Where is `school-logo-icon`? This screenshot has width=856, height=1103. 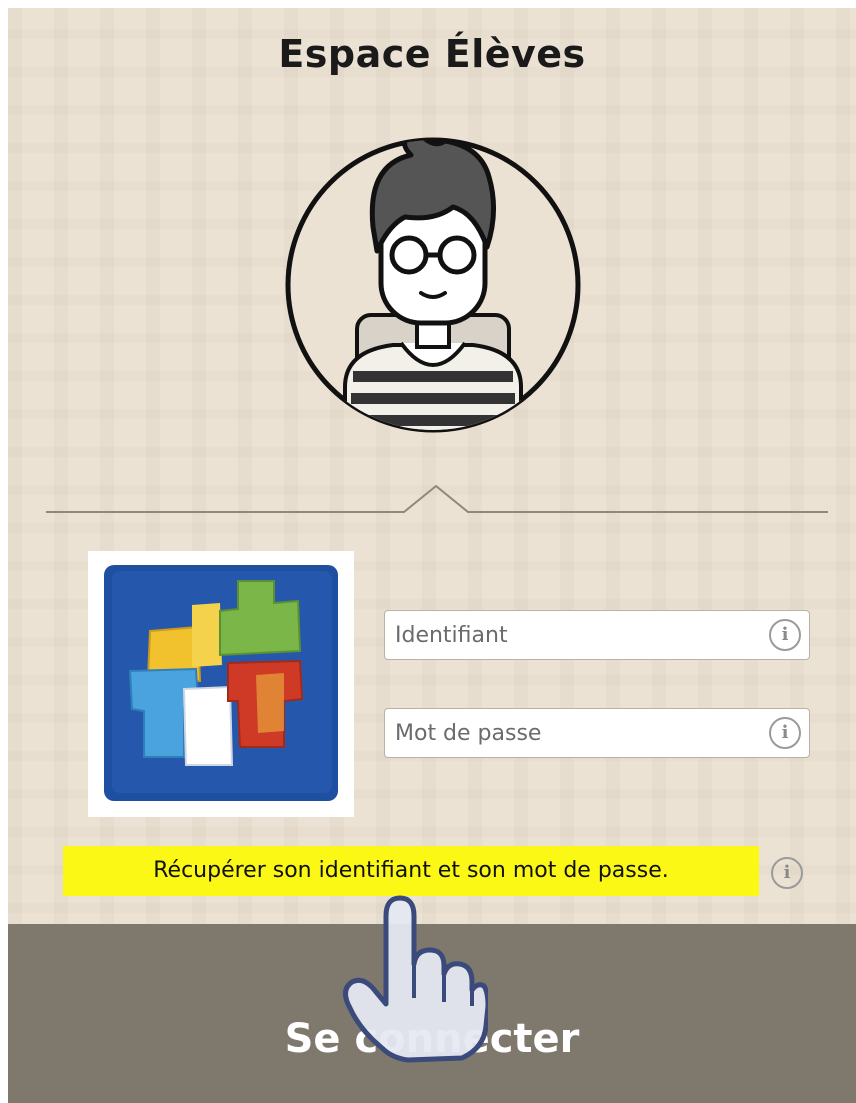
school-logo-icon is located at coordinates (221, 684).